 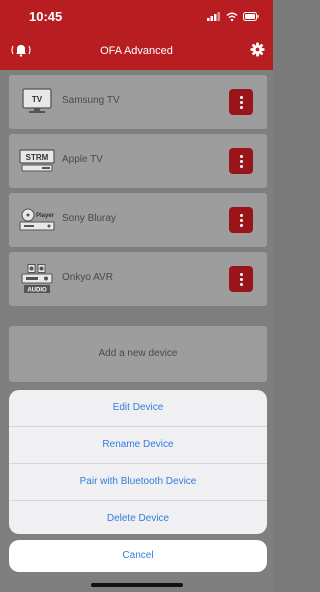 I want to click on delete-device-action: Delete Device, so click(x=138, y=517).